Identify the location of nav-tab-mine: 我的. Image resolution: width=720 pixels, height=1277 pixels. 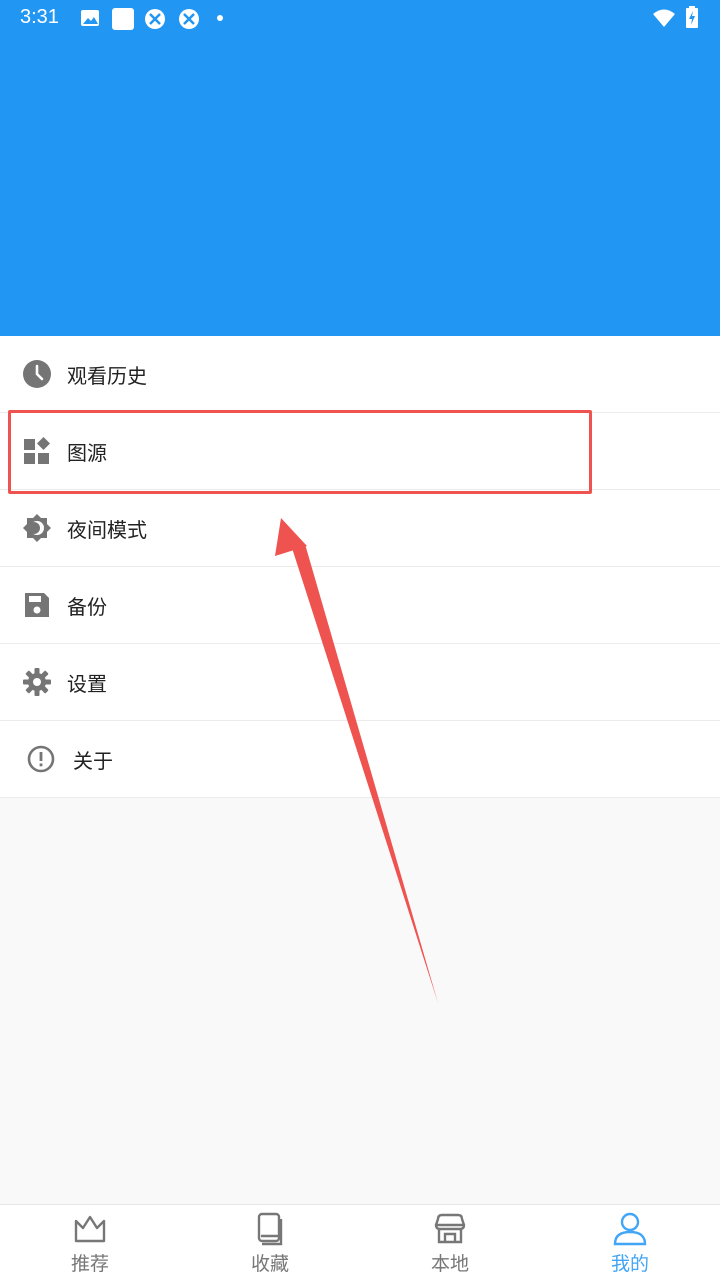
(630, 1241).